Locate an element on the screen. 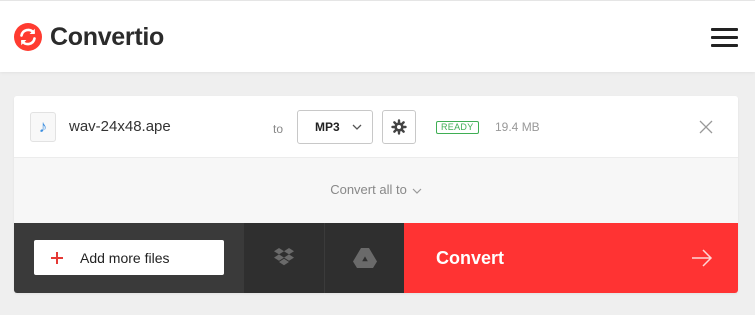  convert-label: Convert is located at coordinates (470, 258).